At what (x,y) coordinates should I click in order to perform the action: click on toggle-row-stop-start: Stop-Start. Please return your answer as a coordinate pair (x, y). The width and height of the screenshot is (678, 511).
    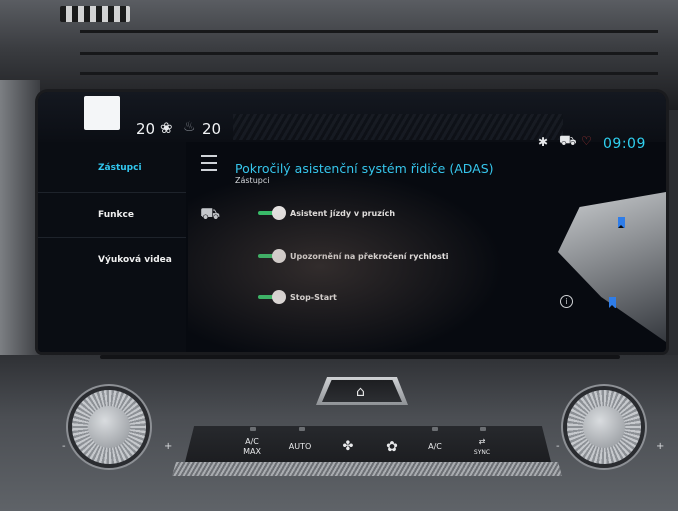
    Looking at the image, I should click on (297, 297).